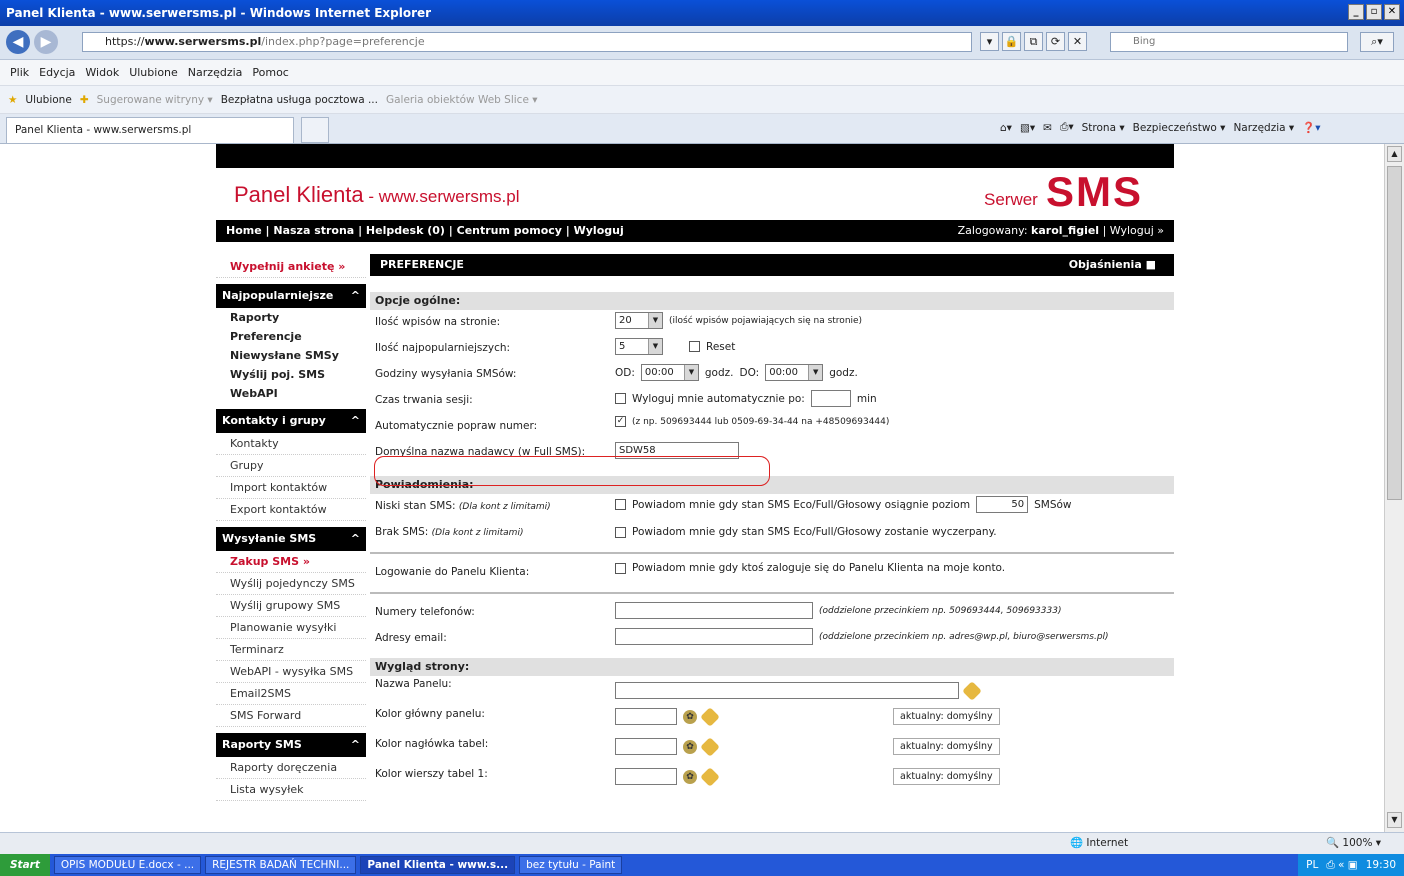  I want to click on header-color-input, so click(646, 746).